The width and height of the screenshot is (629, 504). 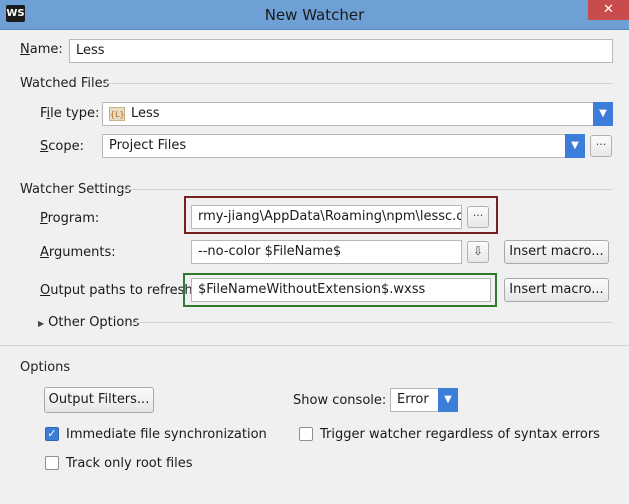 I want to click on chevron-right-icon: ▶, so click(x=41, y=323).